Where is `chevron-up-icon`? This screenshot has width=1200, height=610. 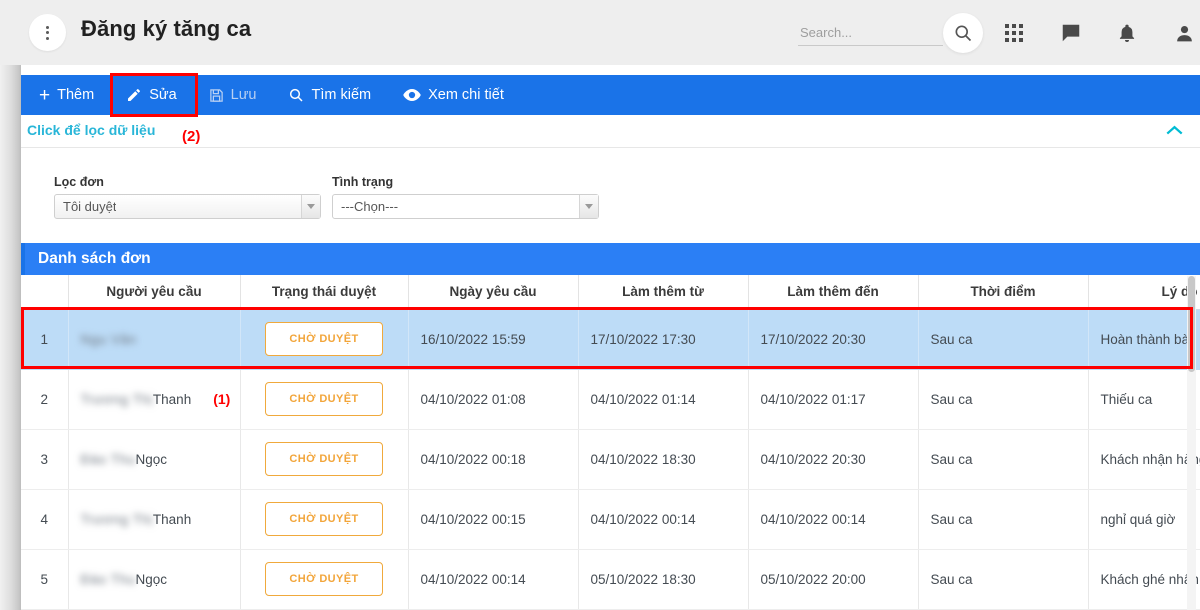
chevron-up-icon is located at coordinates (1174, 132).